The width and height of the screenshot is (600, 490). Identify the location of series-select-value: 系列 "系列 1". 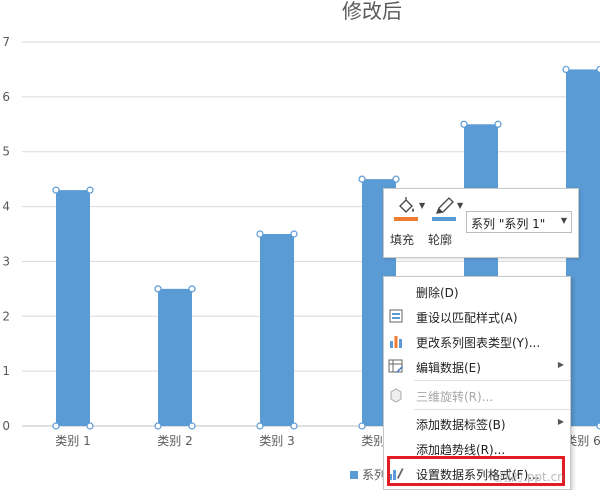
(508, 224).